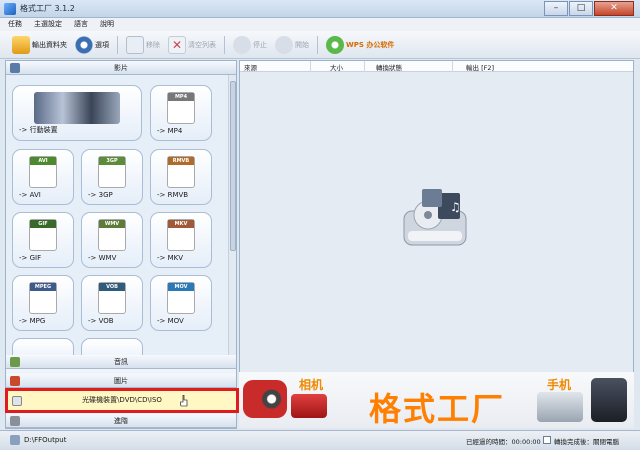 This screenshot has height=450, width=640. I want to click on film-icon, so click(15, 68).